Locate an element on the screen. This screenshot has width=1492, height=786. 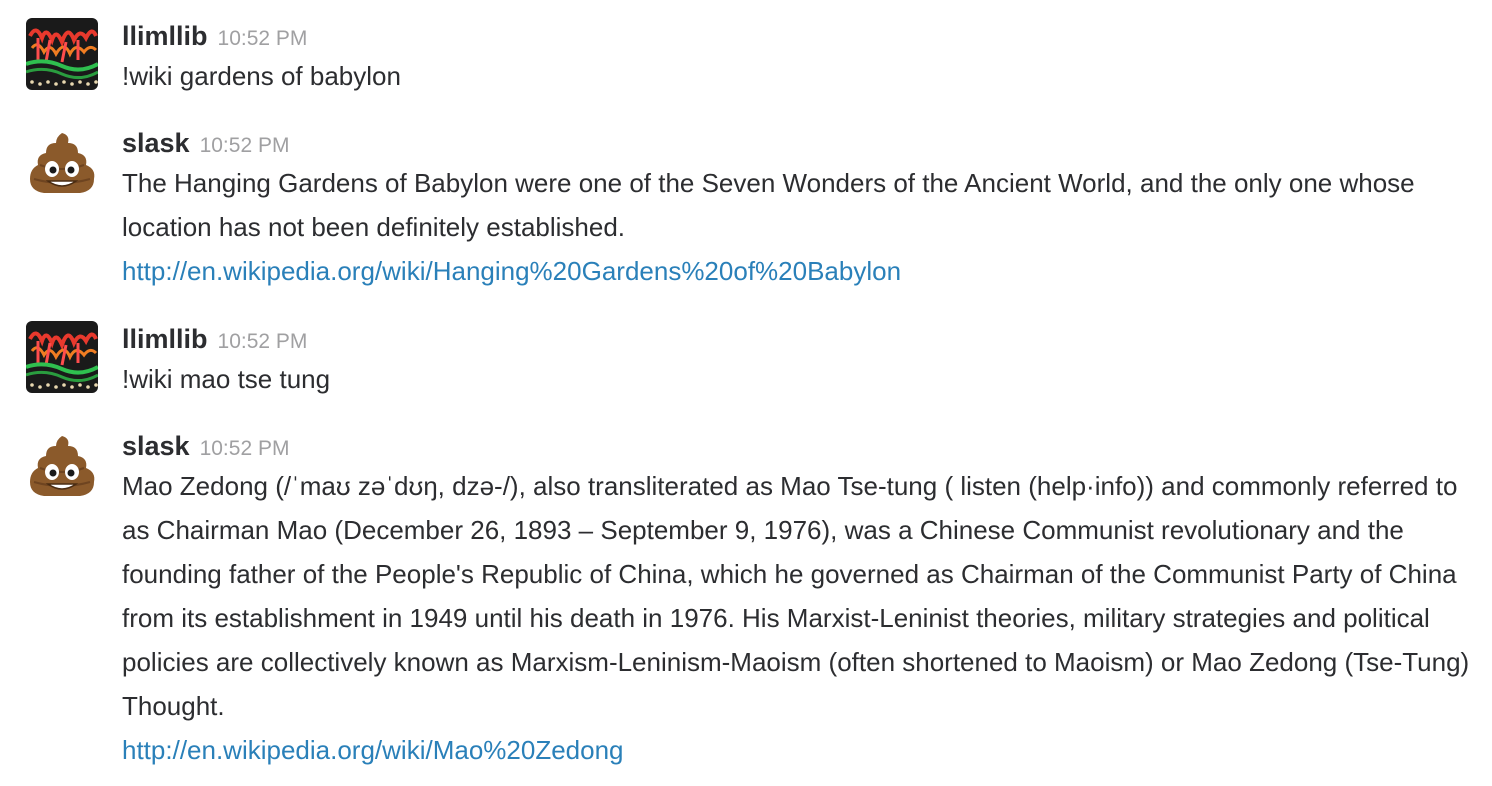
message-text: !wiki gardens of babylon is located at coordinates (261, 76).